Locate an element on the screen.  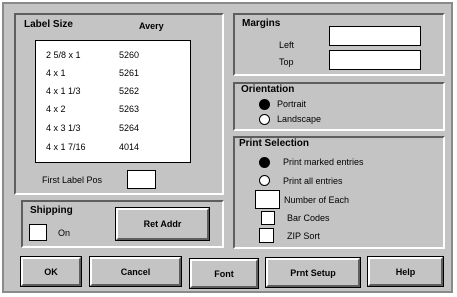
margin-left-label: Left is located at coordinates (287, 45).